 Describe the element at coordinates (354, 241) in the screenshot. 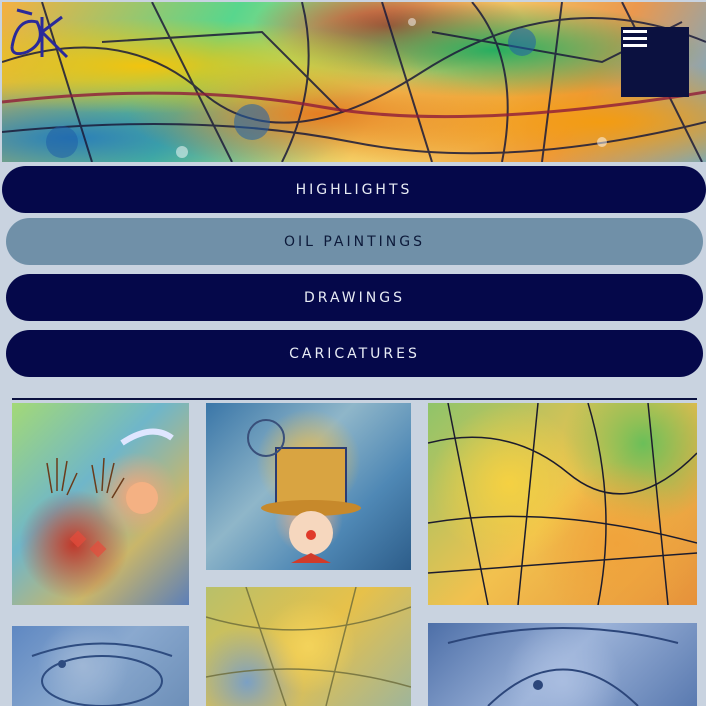

I see `nav-oil-paintings: OIL PAINTINGS` at that location.